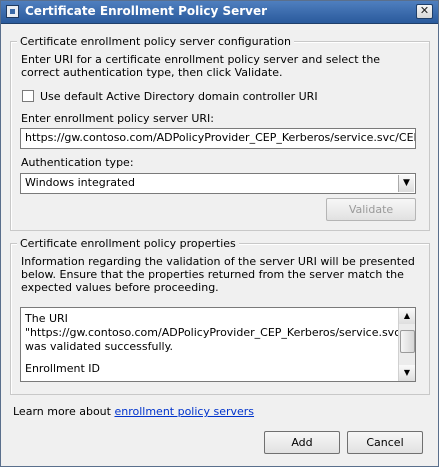 Image resolution: width=439 pixels, height=467 pixels. What do you see at coordinates (62, 411) in the screenshot?
I see `learn-more-prefix: Learn more about` at bounding box center [62, 411].